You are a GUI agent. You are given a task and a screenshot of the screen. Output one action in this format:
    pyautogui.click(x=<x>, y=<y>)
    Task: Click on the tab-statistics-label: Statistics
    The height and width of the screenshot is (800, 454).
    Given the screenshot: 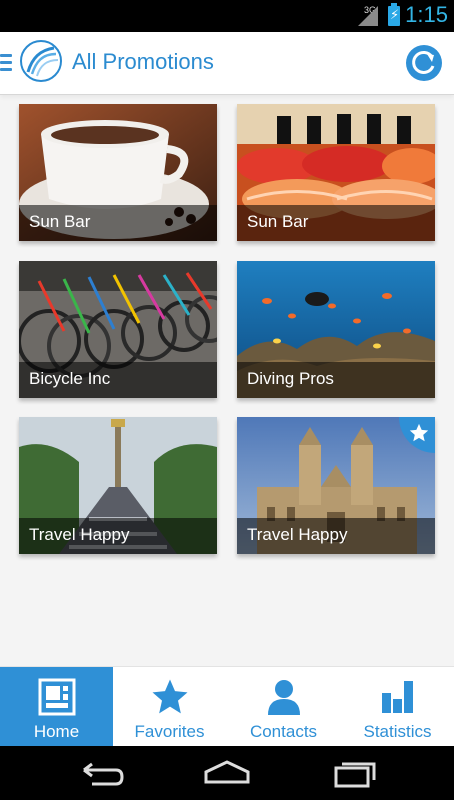 What is the action you would take?
    pyautogui.click(x=397, y=731)
    